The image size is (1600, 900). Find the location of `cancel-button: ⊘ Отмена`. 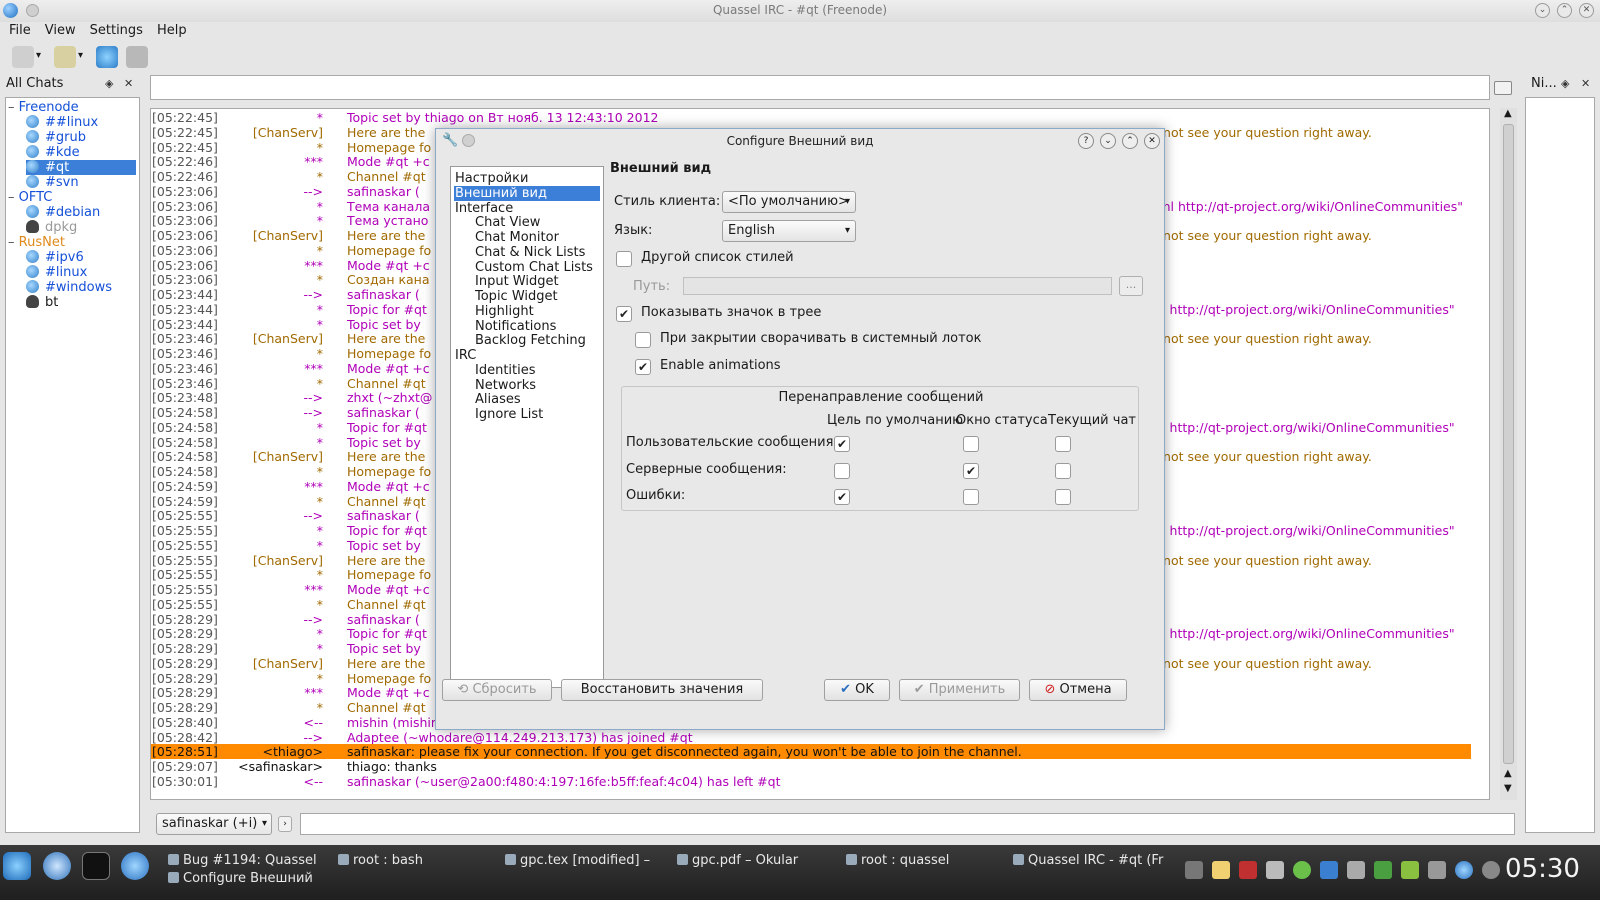

cancel-button: ⊘ Отмена is located at coordinates (1078, 690).